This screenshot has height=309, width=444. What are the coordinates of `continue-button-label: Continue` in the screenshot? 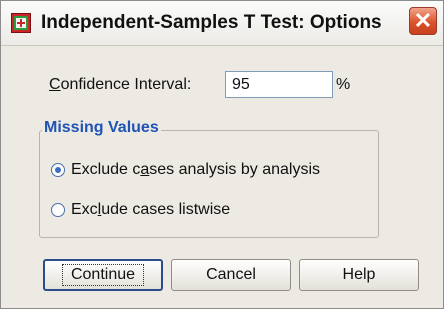 It's located at (103, 275).